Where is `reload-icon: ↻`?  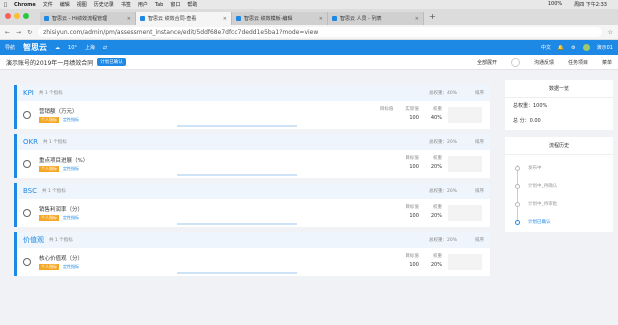
reload-icon: ↻ is located at coordinates (29, 32).